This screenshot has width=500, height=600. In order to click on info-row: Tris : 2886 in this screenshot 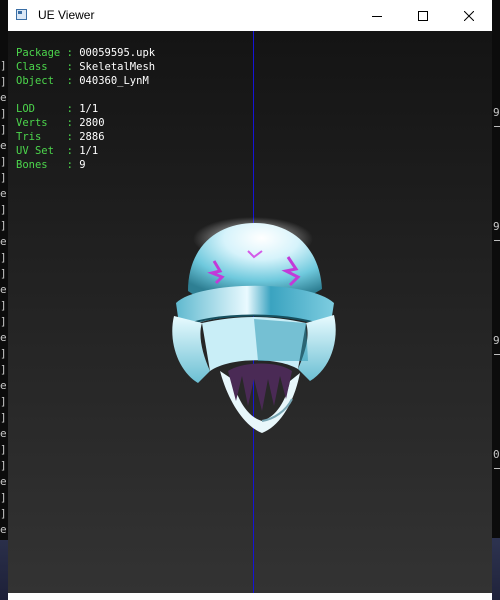, I will do `click(85, 137)`.